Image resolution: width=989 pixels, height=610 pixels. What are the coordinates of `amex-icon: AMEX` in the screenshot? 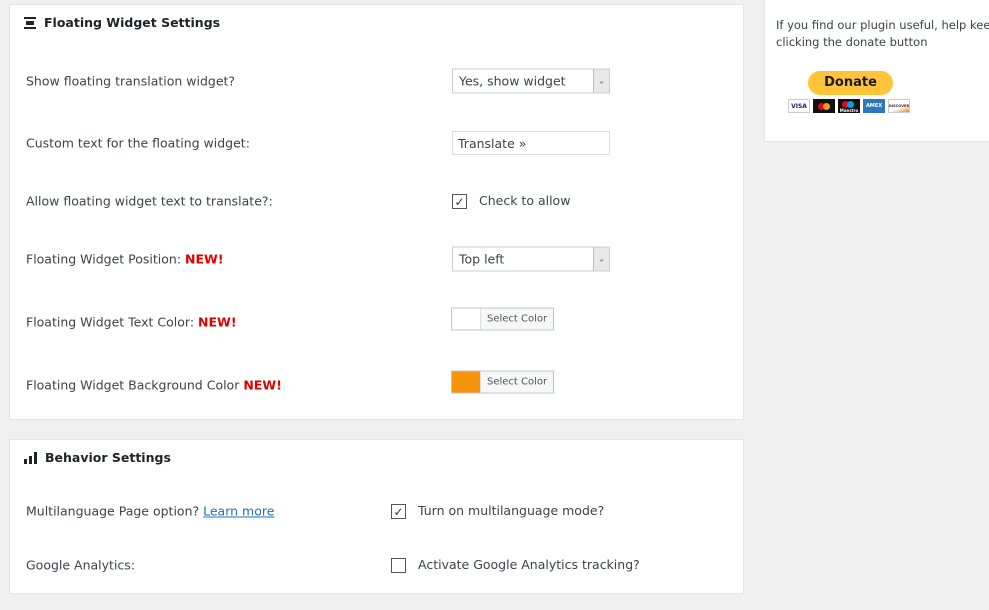 It's located at (874, 106).